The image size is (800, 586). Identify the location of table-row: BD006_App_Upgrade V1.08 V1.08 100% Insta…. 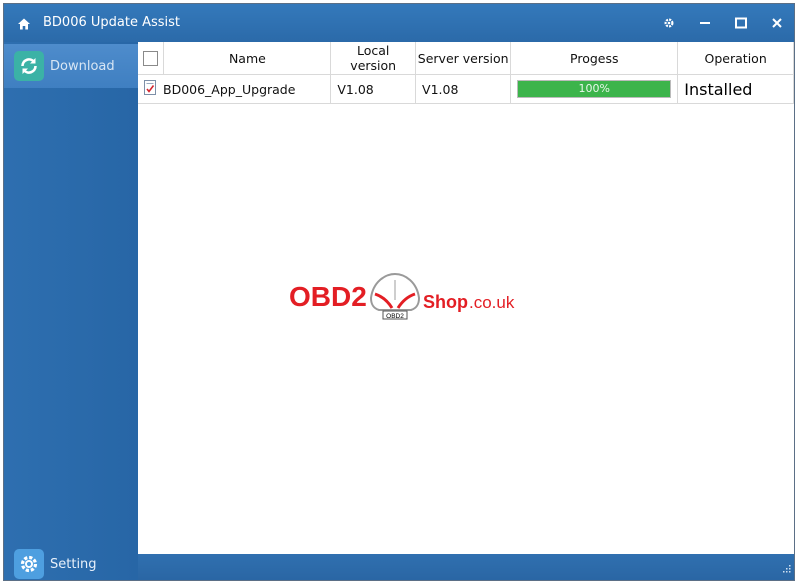
(466, 89).